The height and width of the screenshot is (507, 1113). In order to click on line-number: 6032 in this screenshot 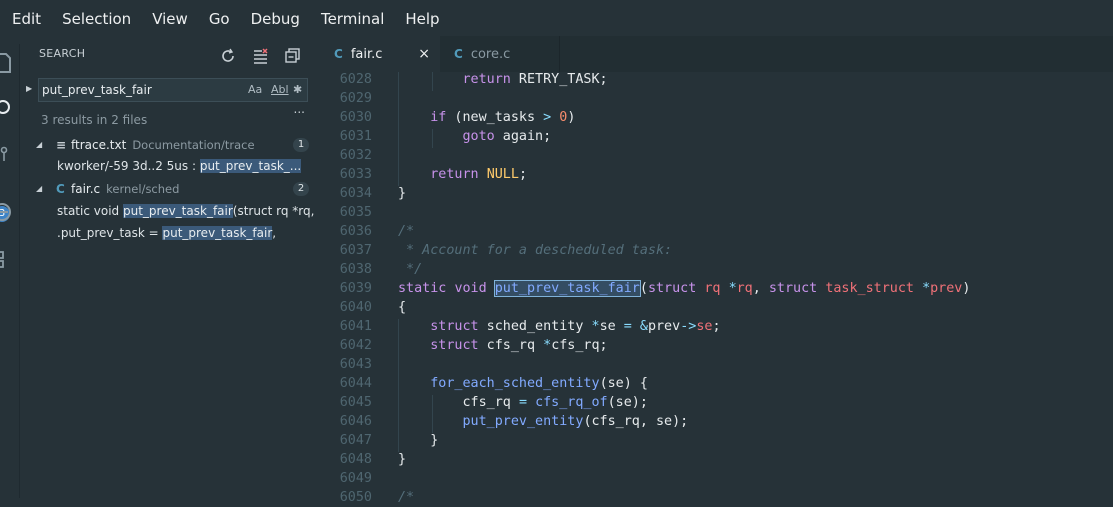, I will do `click(355, 155)`.